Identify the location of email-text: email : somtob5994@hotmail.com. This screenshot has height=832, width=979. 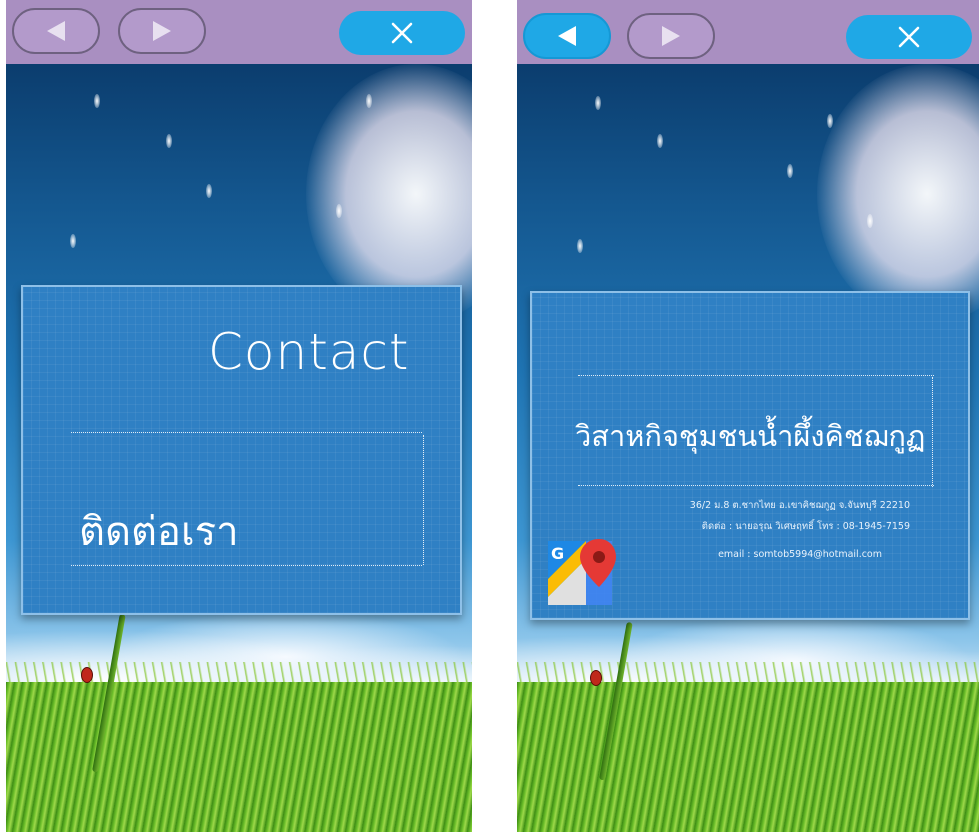
(800, 554).